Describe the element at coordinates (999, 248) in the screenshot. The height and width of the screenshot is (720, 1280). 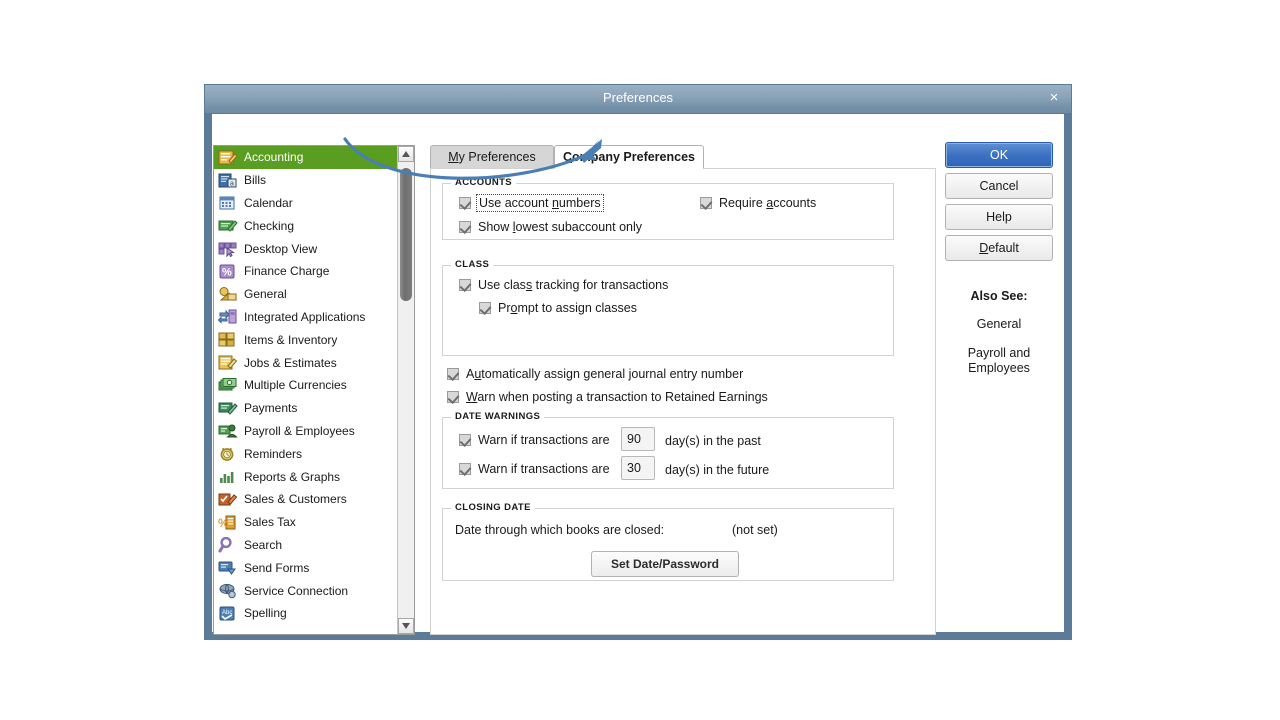
I see `default-button: Default` at that location.